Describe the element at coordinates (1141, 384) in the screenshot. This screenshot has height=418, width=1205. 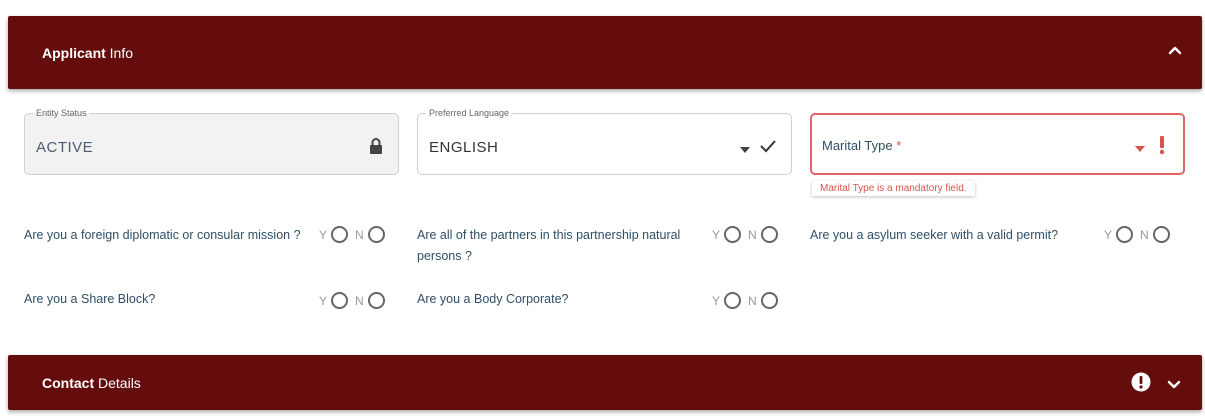
I see `alert-circle-icon` at that location.